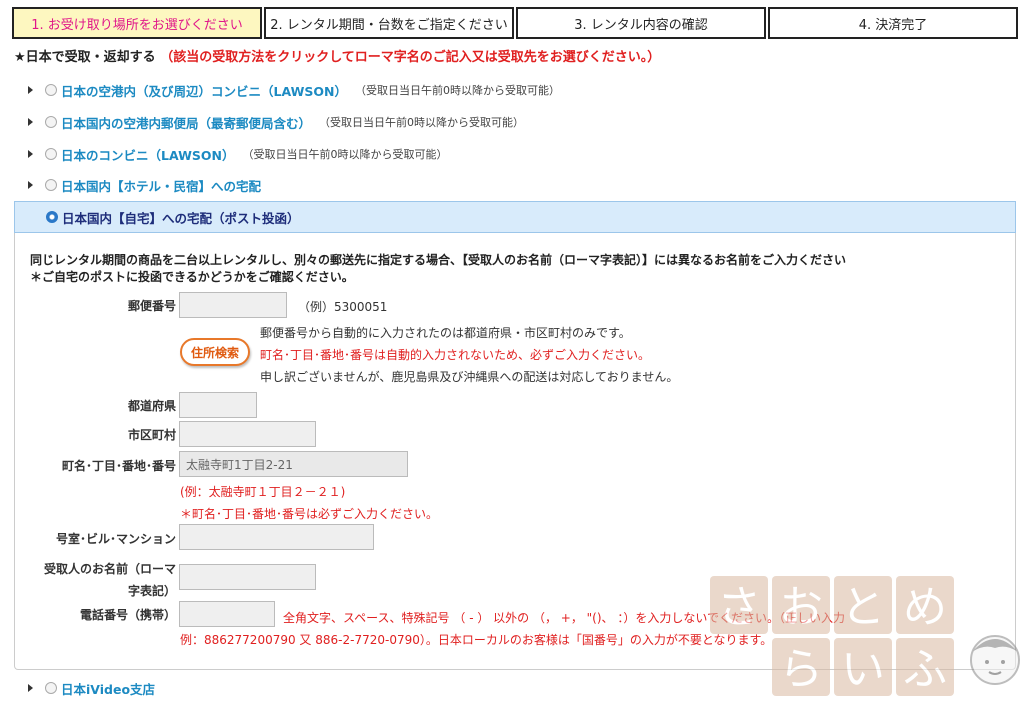  Describe the element at coordinates (293, 464) in the screenshot. I see `street-address-input: 太融寺町1丁目2-21` at that location.